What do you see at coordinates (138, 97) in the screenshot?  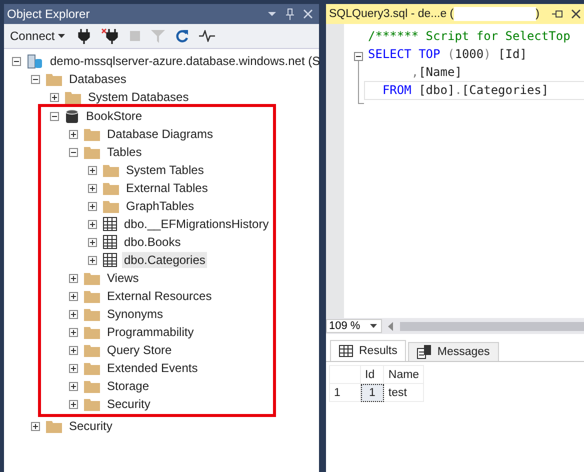 I see `tree-item: System Databases` at bounding box center [138, 97].